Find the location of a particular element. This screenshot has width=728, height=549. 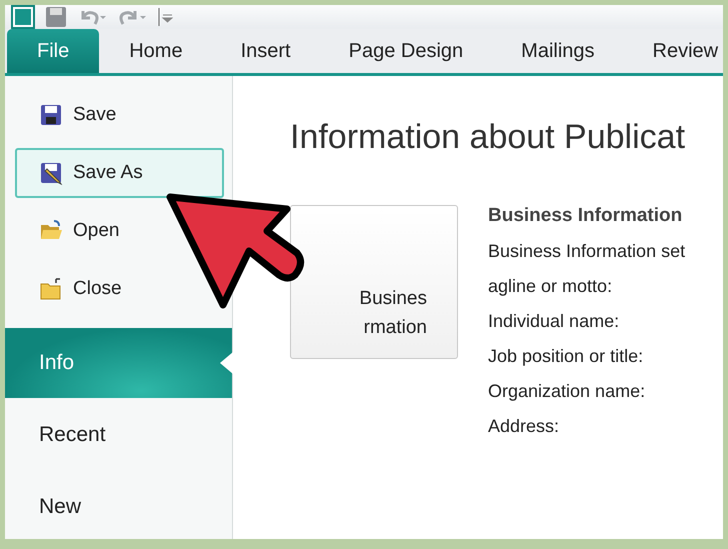

ribbon-tab: Insert is located at coordinates (265, 51).